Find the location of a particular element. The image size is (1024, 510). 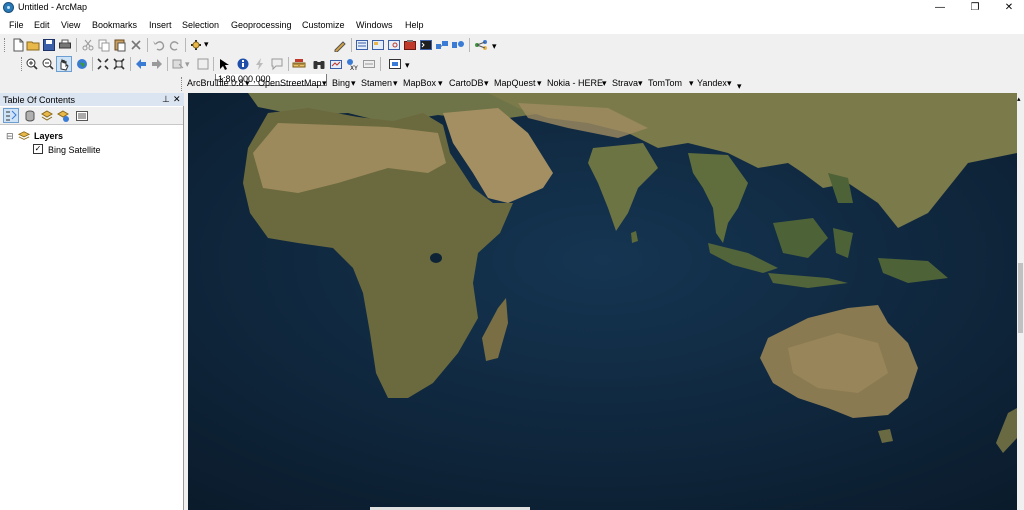

catalog-window-icon is located at coordinates (378, 45).